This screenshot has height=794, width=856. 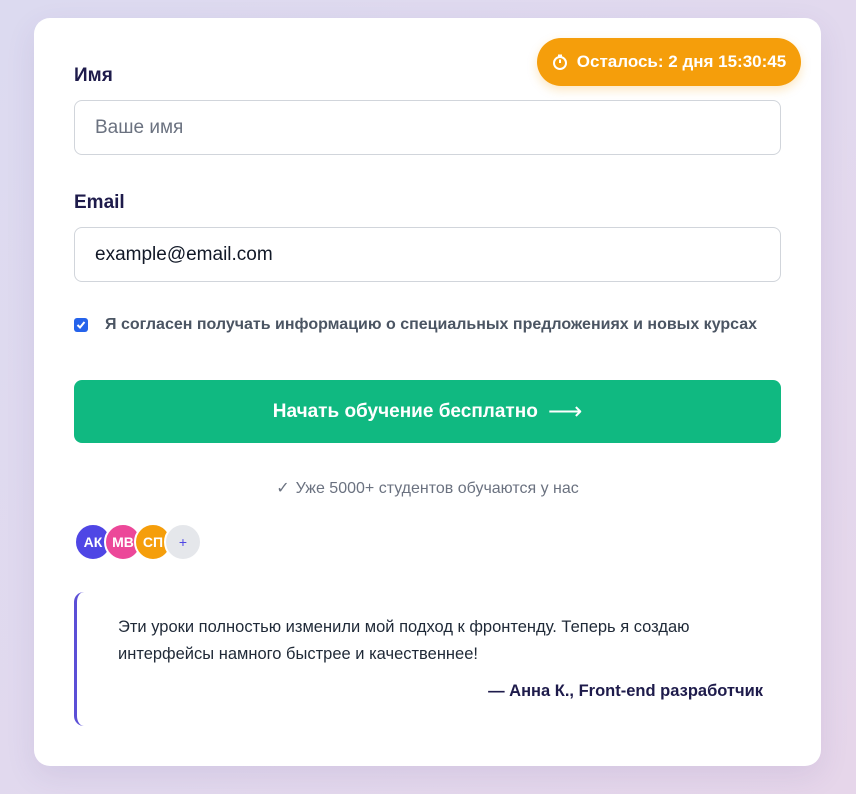 What do you see at coordinates (625, 691) in the screenshot?
I see `testimonial-author: — Анна К., Front-end разработчик` at bounding box center [625, 691].